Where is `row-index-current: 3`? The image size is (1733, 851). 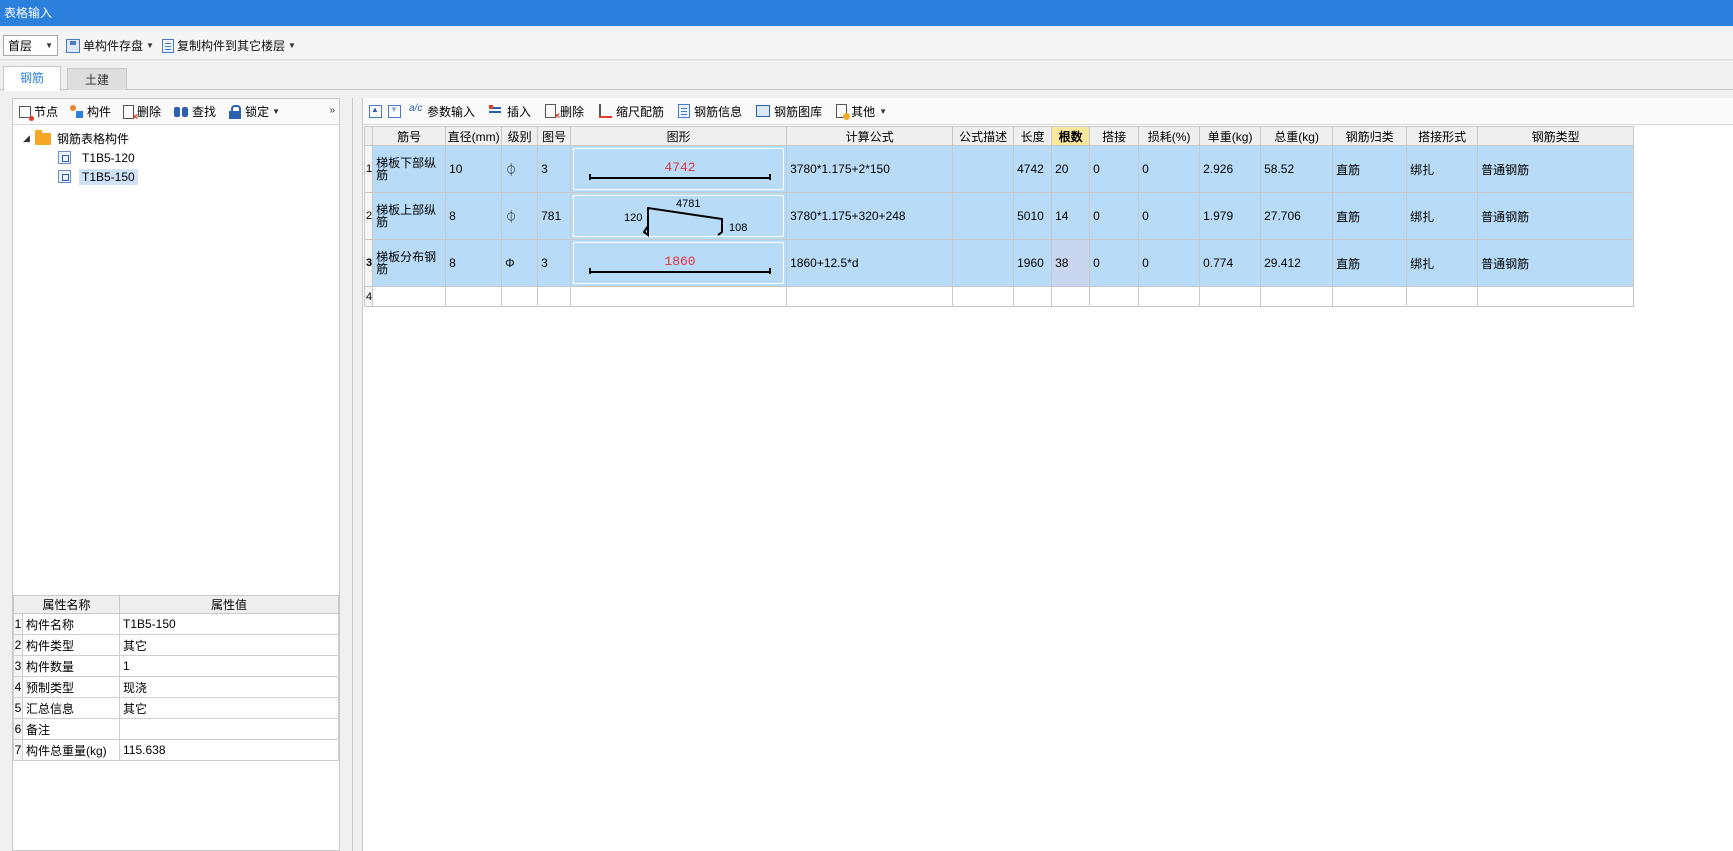 row-index-current: 3 is located at coordinates (368, 263).